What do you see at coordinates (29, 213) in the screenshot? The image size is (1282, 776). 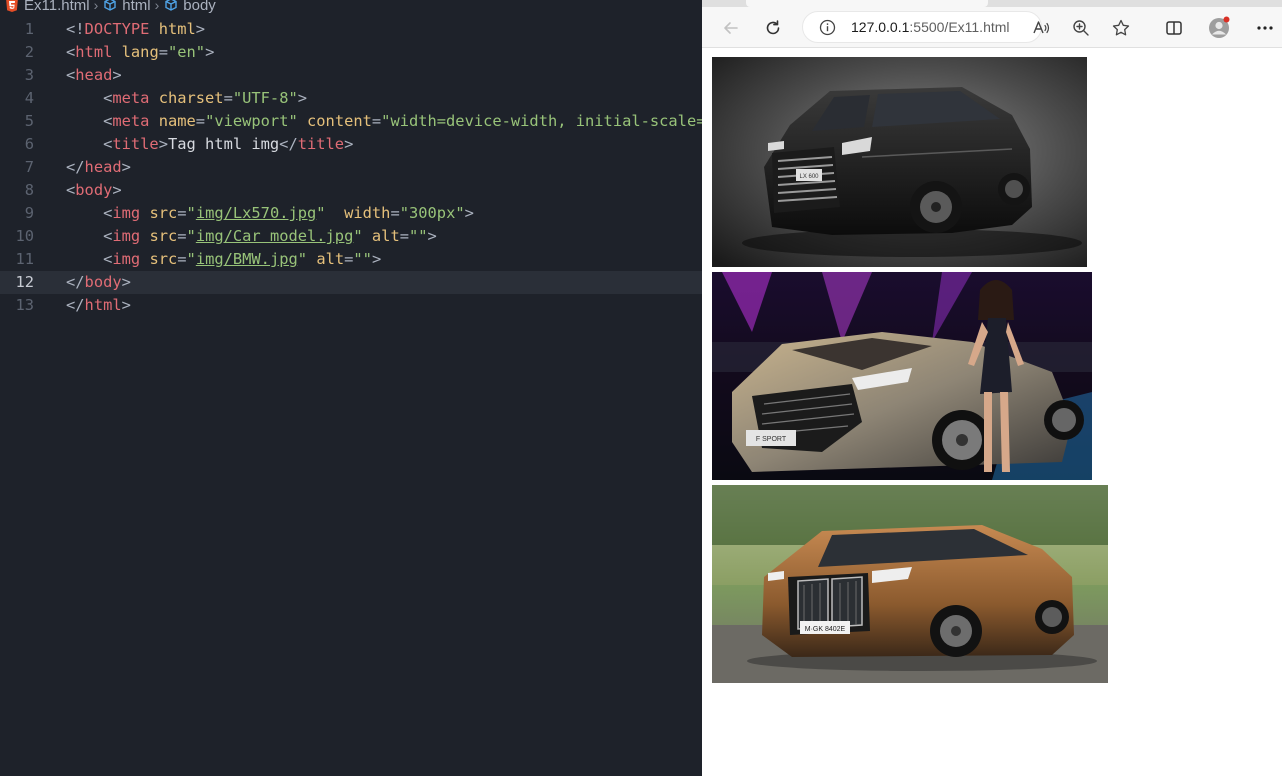 I see `line-number: 9` at bounding box center [29, 213].